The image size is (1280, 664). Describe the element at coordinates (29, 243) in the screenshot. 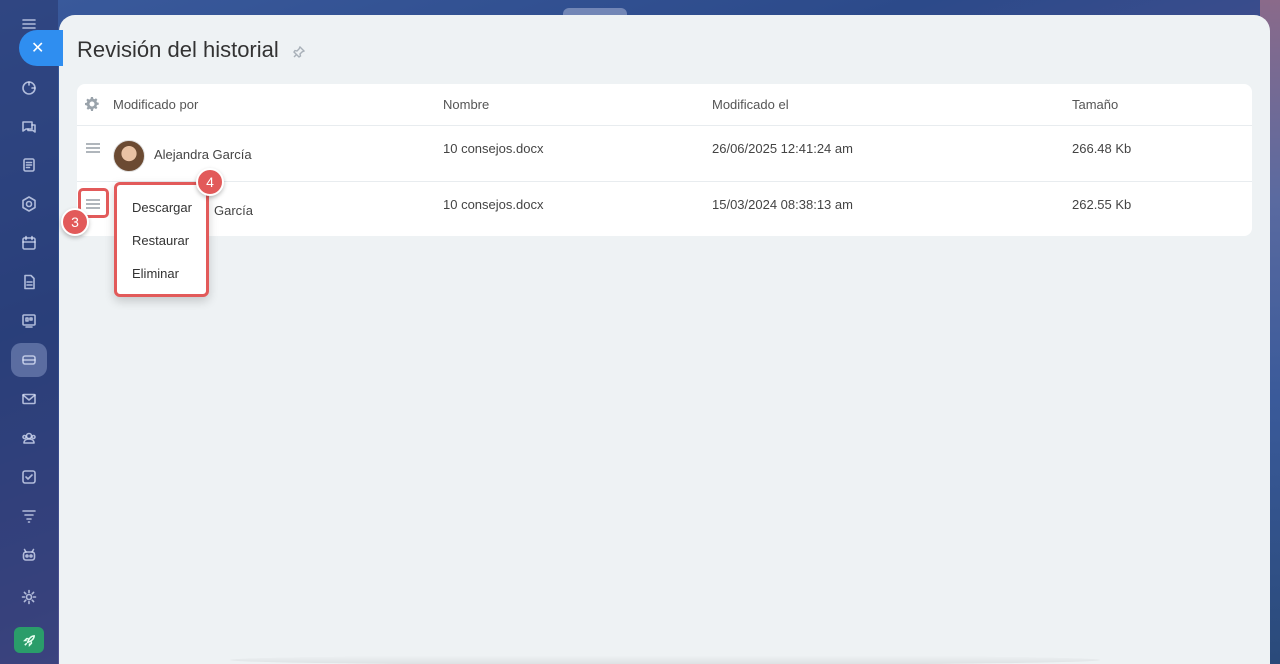

I see `calendar-icon` at that location.